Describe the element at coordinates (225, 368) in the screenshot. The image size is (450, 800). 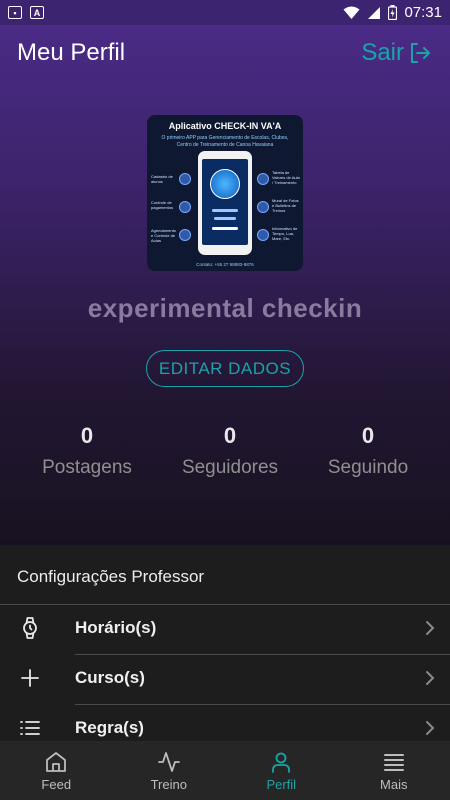
I see `edit-profile-button: EDITAR DADOS` at that location.